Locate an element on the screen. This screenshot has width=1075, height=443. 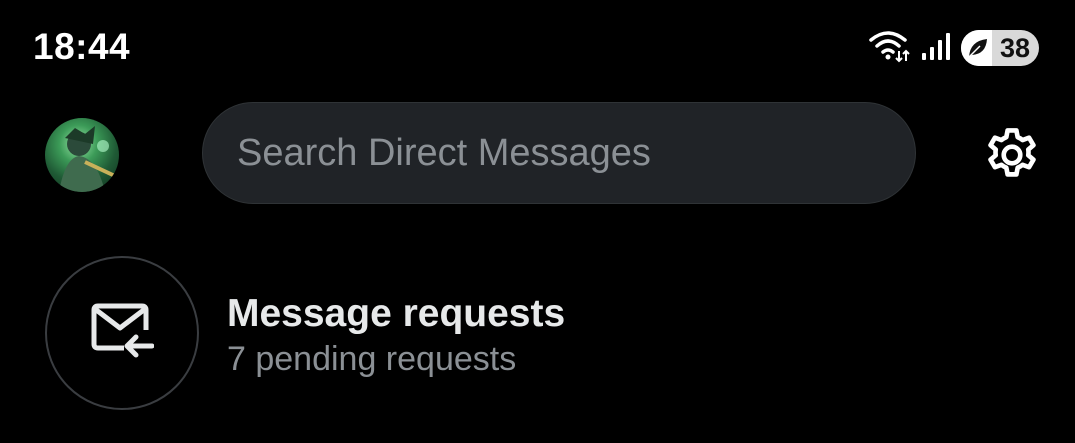
message-requests-subtitle: 7 pending requests is located at coordinates (372, 359).